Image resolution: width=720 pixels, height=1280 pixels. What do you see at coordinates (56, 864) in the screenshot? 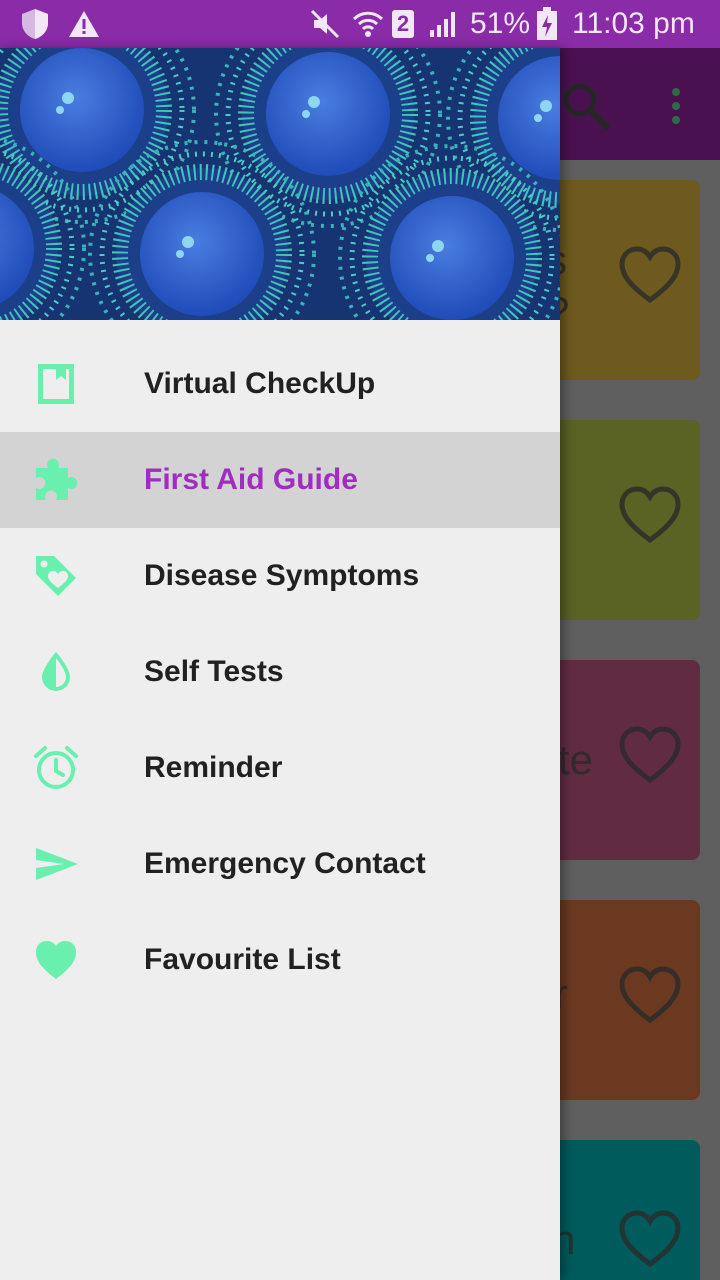
I see `send-icon` at bounding box center [56, 864].